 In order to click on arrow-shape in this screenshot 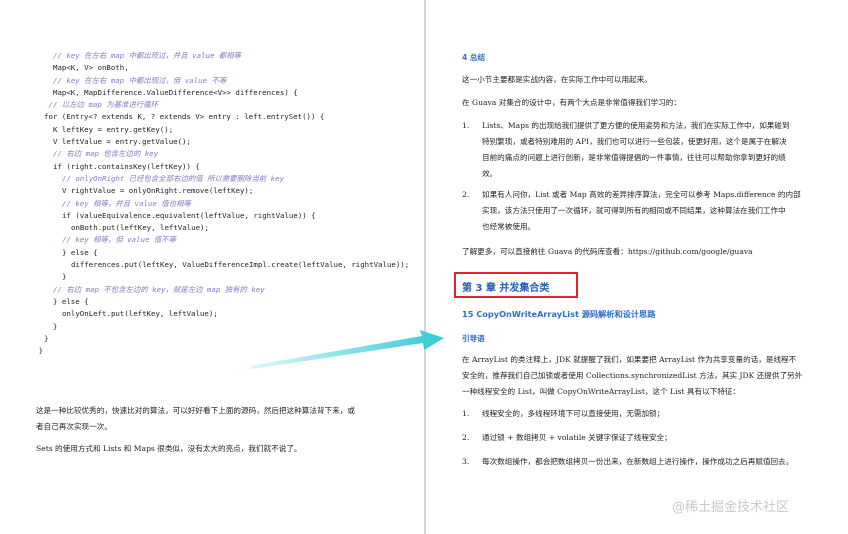, I will do `click(347, 349)`.